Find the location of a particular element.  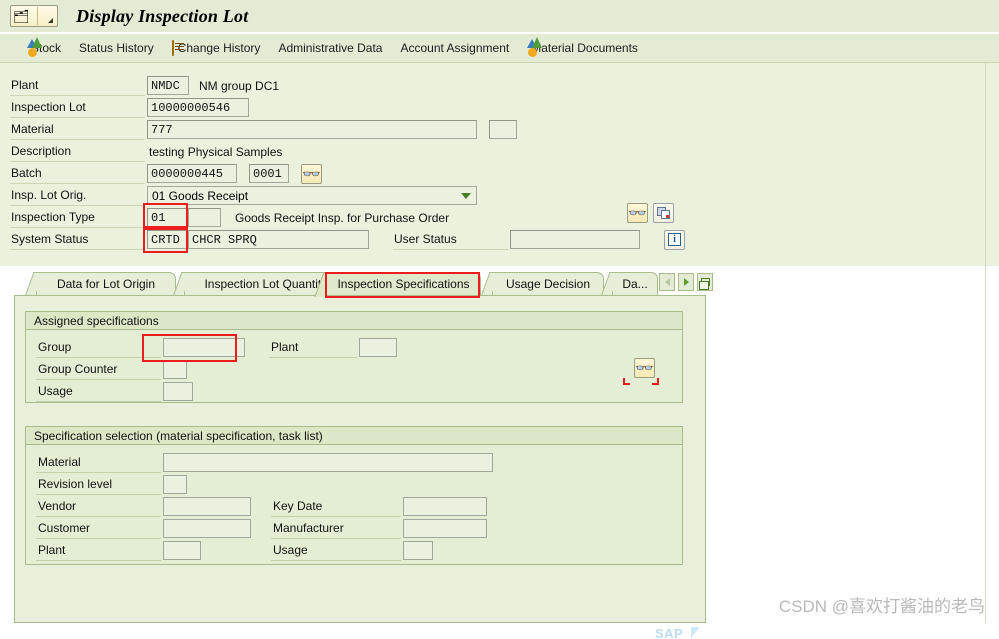

toolbar-item-change-history: Change History is located at coordinates (216, 48).